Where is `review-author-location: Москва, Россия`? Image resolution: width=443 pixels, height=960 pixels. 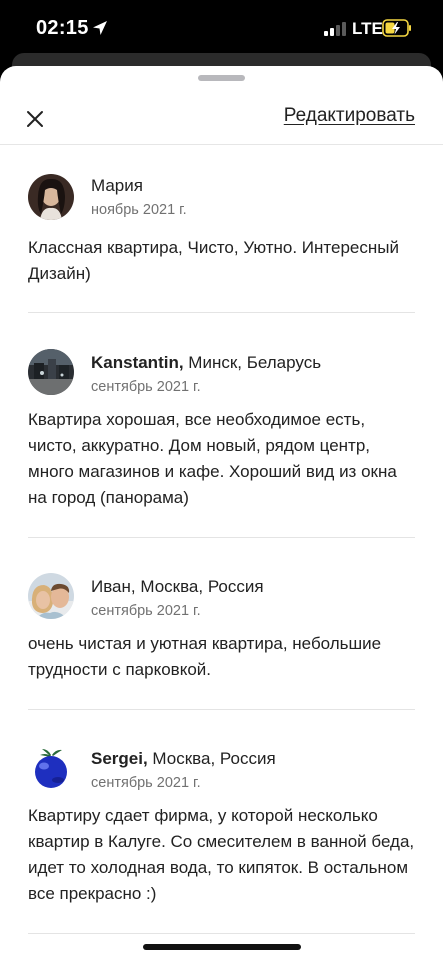 review-author-location: Москва, Россия is located at coordinates (211, 758).